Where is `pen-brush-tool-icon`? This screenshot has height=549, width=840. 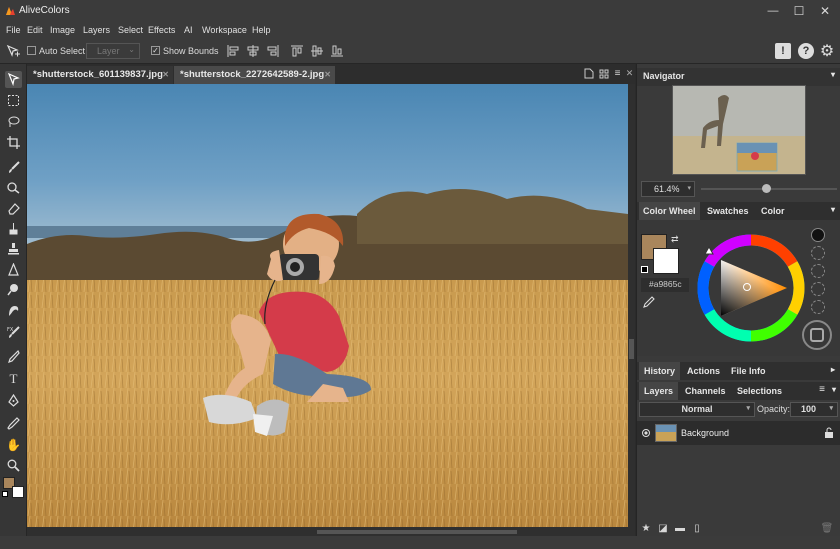
pen-brush-tool-icon is located at coordinates (13, 356).